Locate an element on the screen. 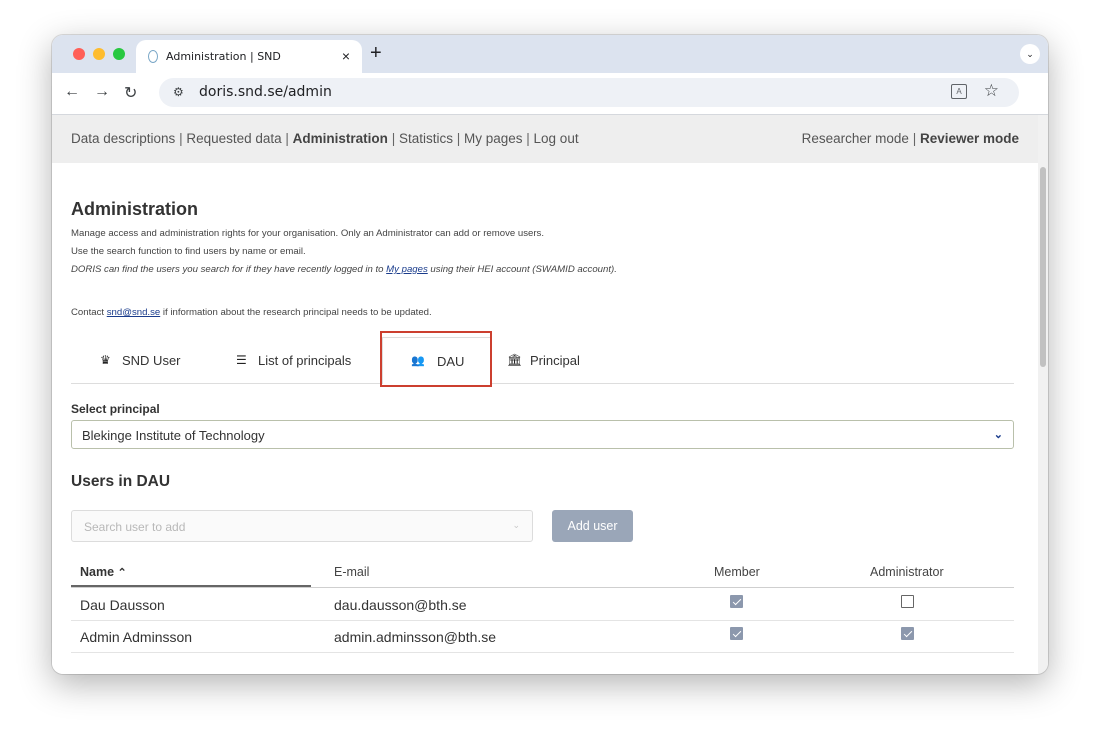 The height and width of the screenshot is (744, 1100). contact-email-link: snd@snd.se is located at coordinates (133, 312).